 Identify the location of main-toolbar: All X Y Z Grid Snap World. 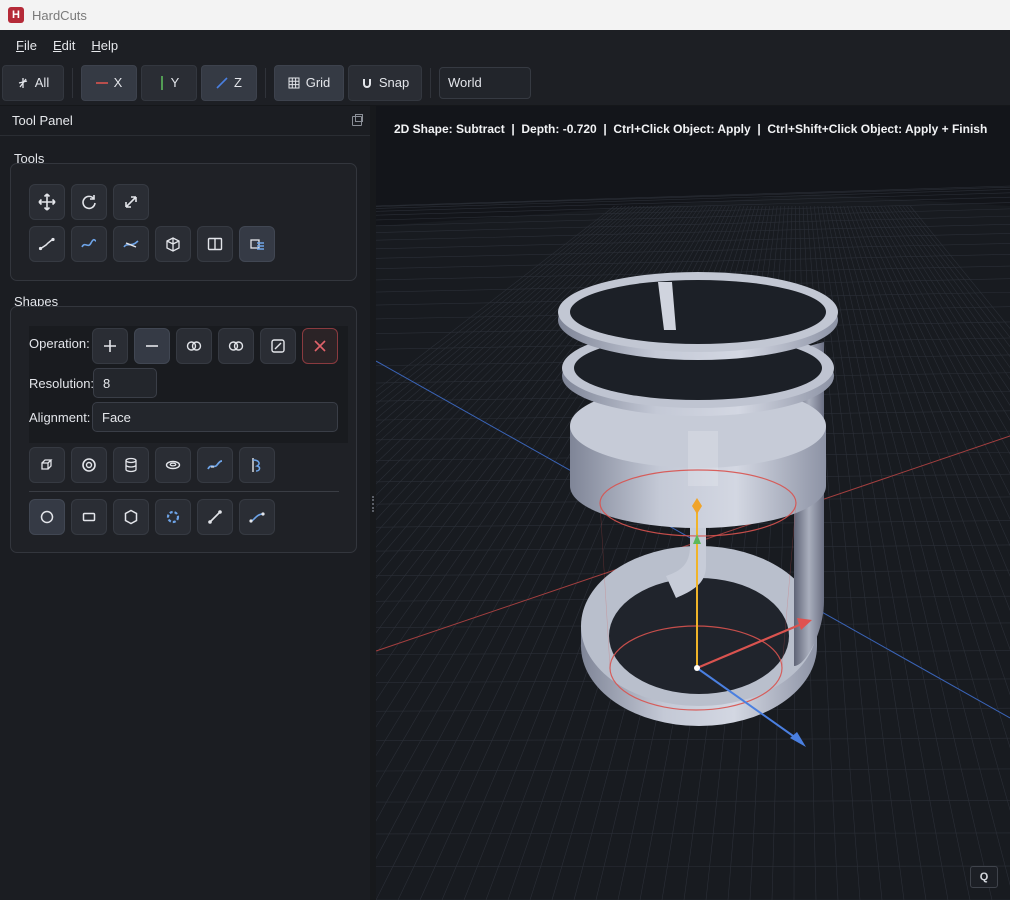
(505, 83).